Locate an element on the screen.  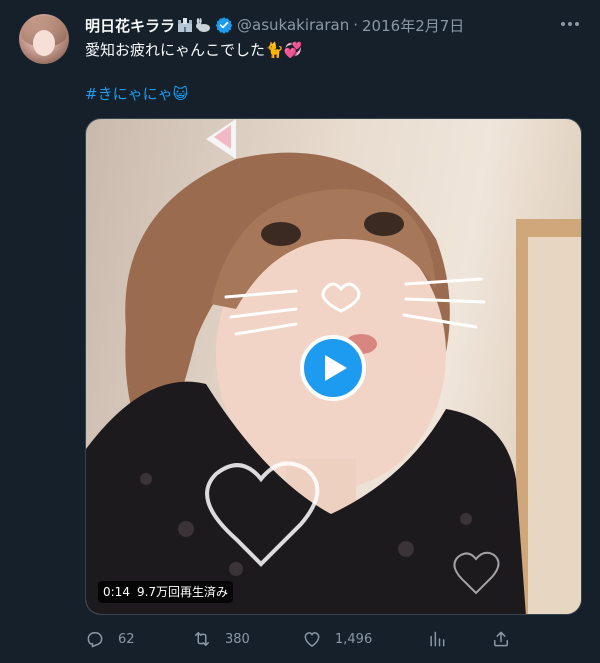
reply-button: 62 is located at coordinates (110, 639).